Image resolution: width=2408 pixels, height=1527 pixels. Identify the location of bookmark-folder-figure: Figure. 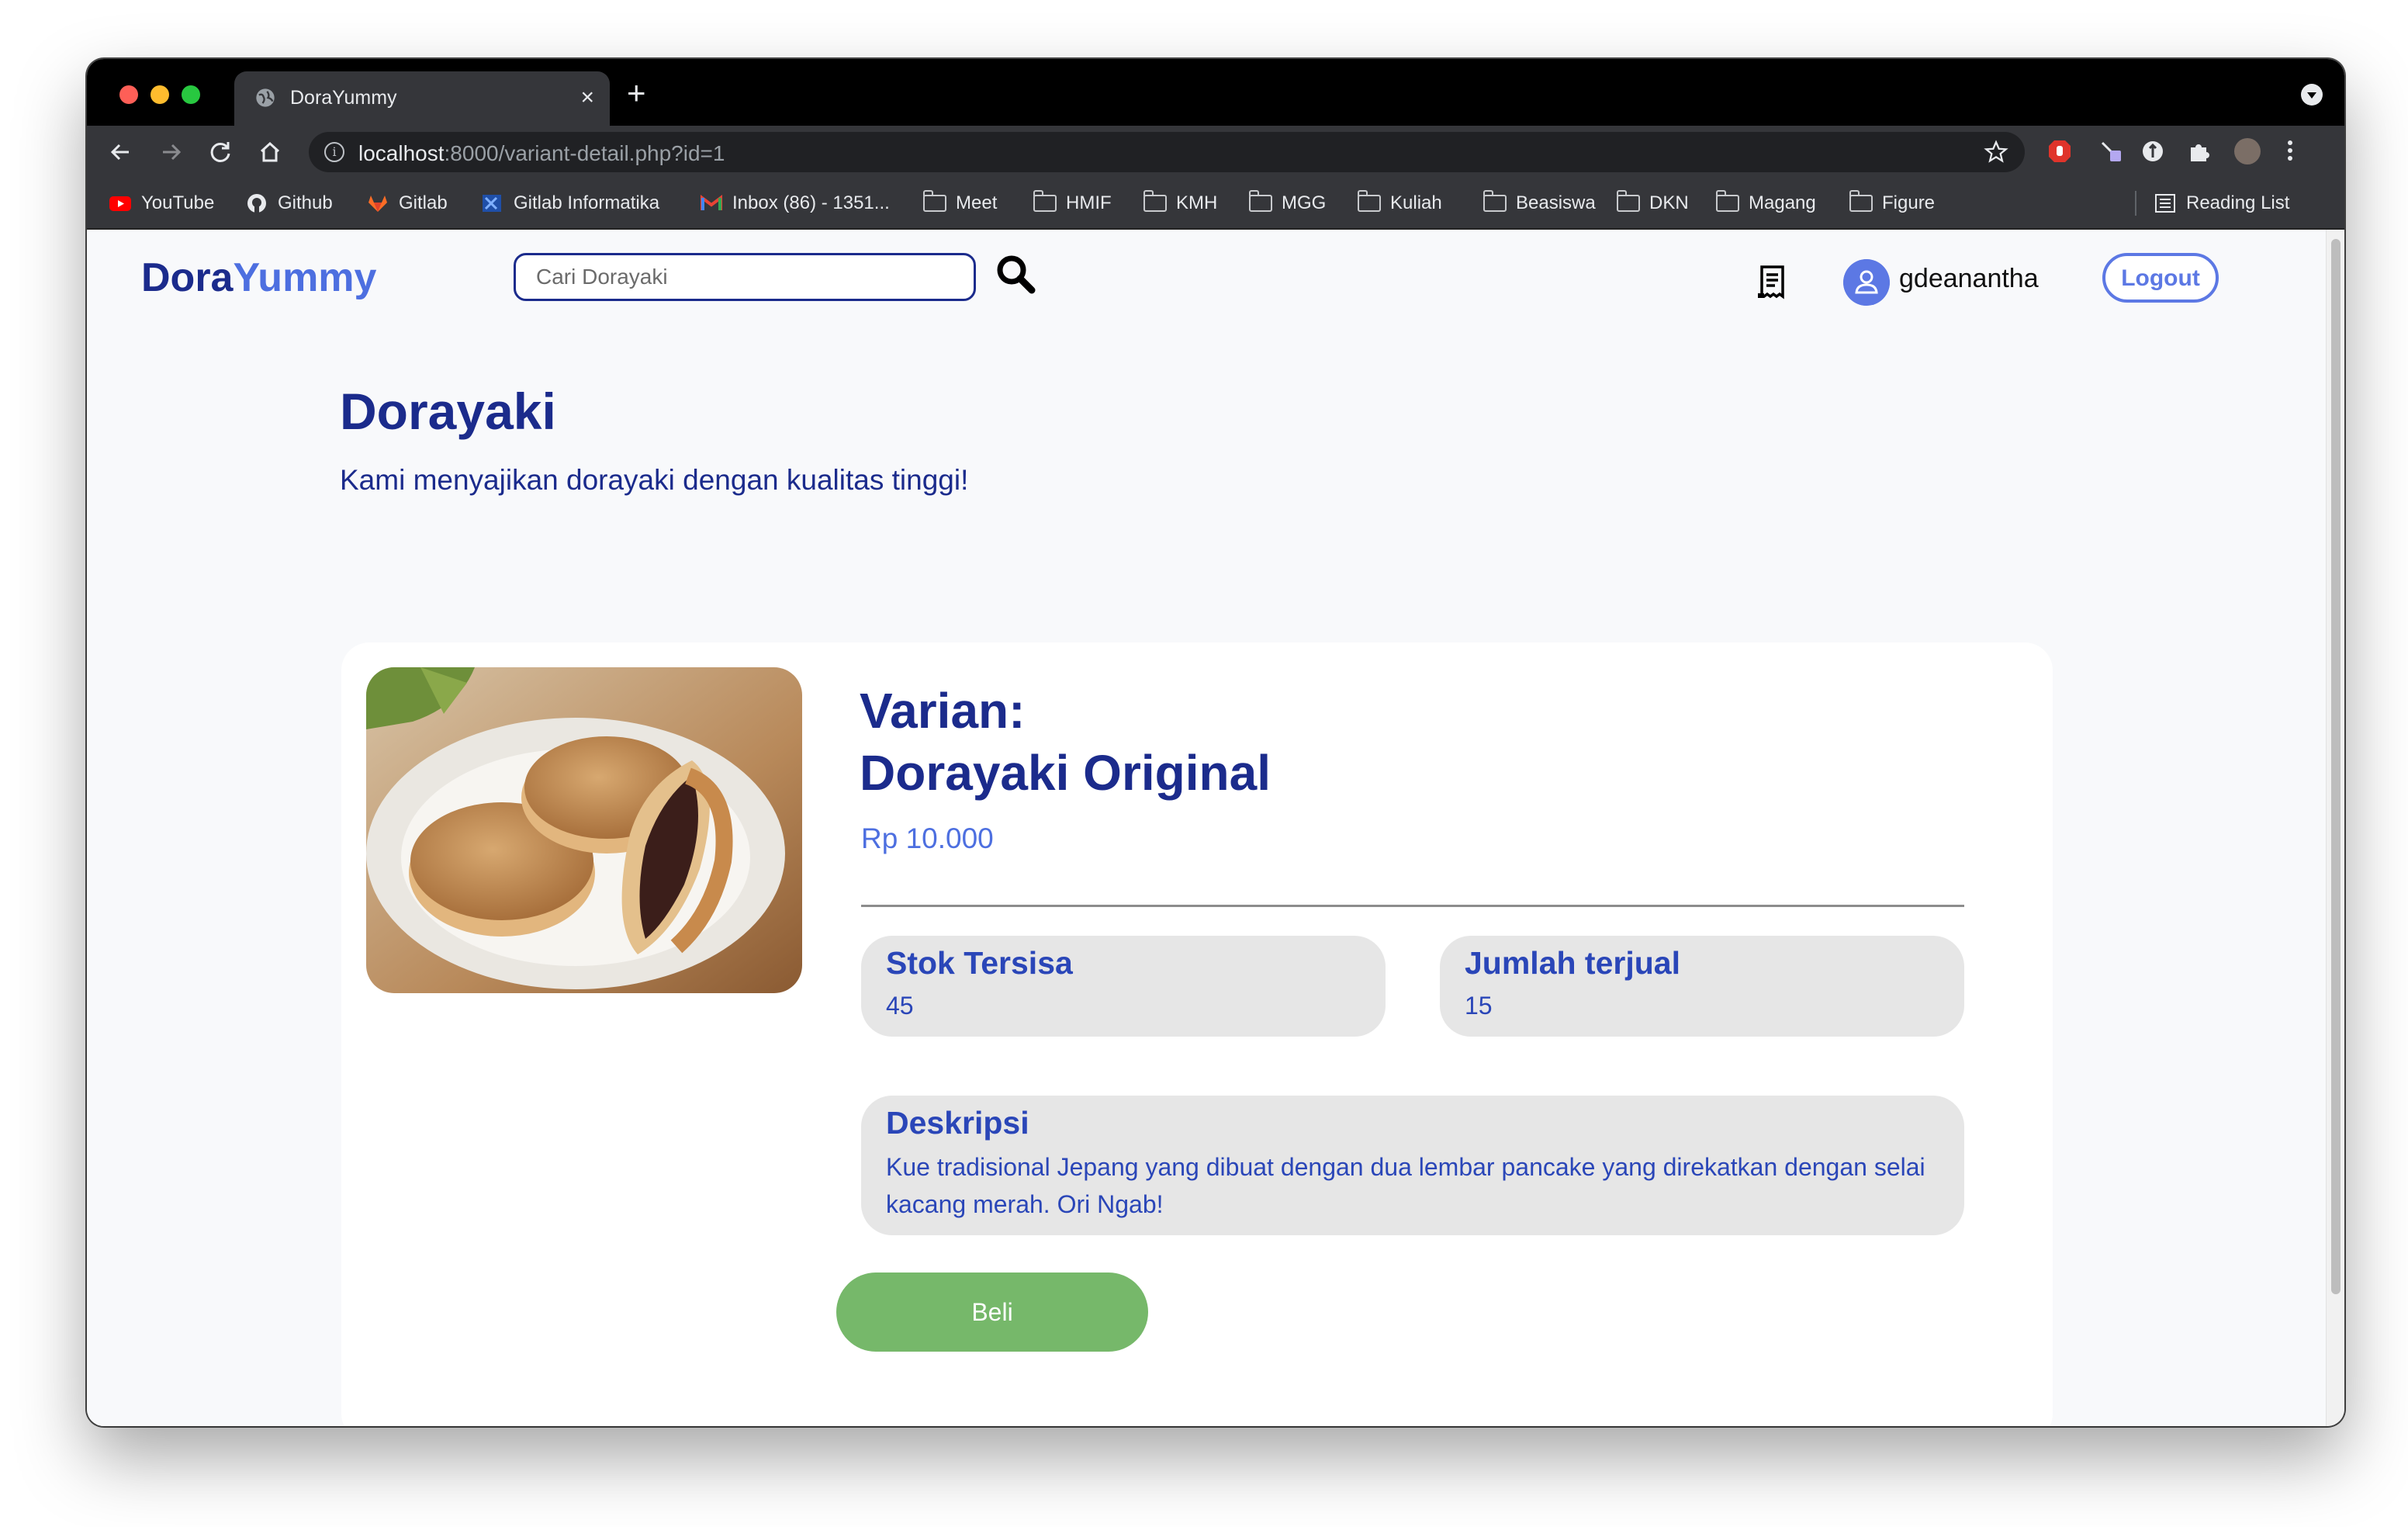
(1892, 203).